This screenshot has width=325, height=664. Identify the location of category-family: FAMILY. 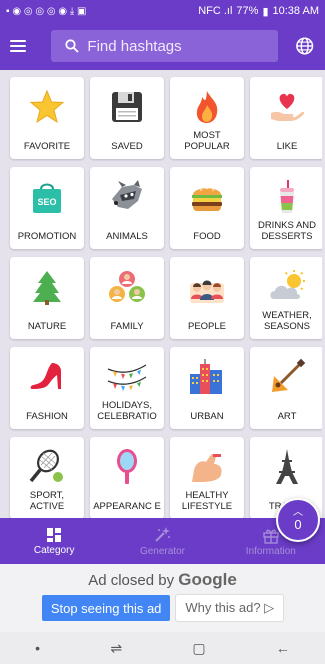
(127, 298).